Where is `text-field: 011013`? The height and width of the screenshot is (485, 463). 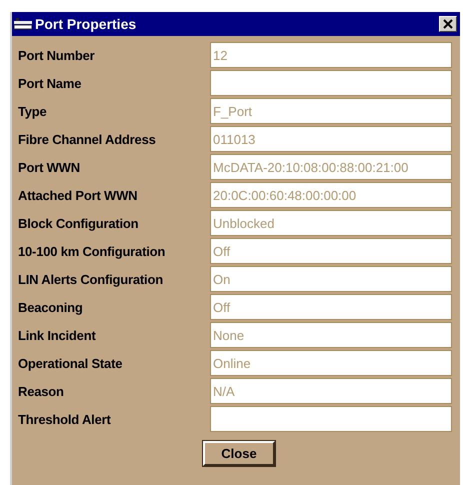
text-field: 011013 is located at coordinates (331, 139).